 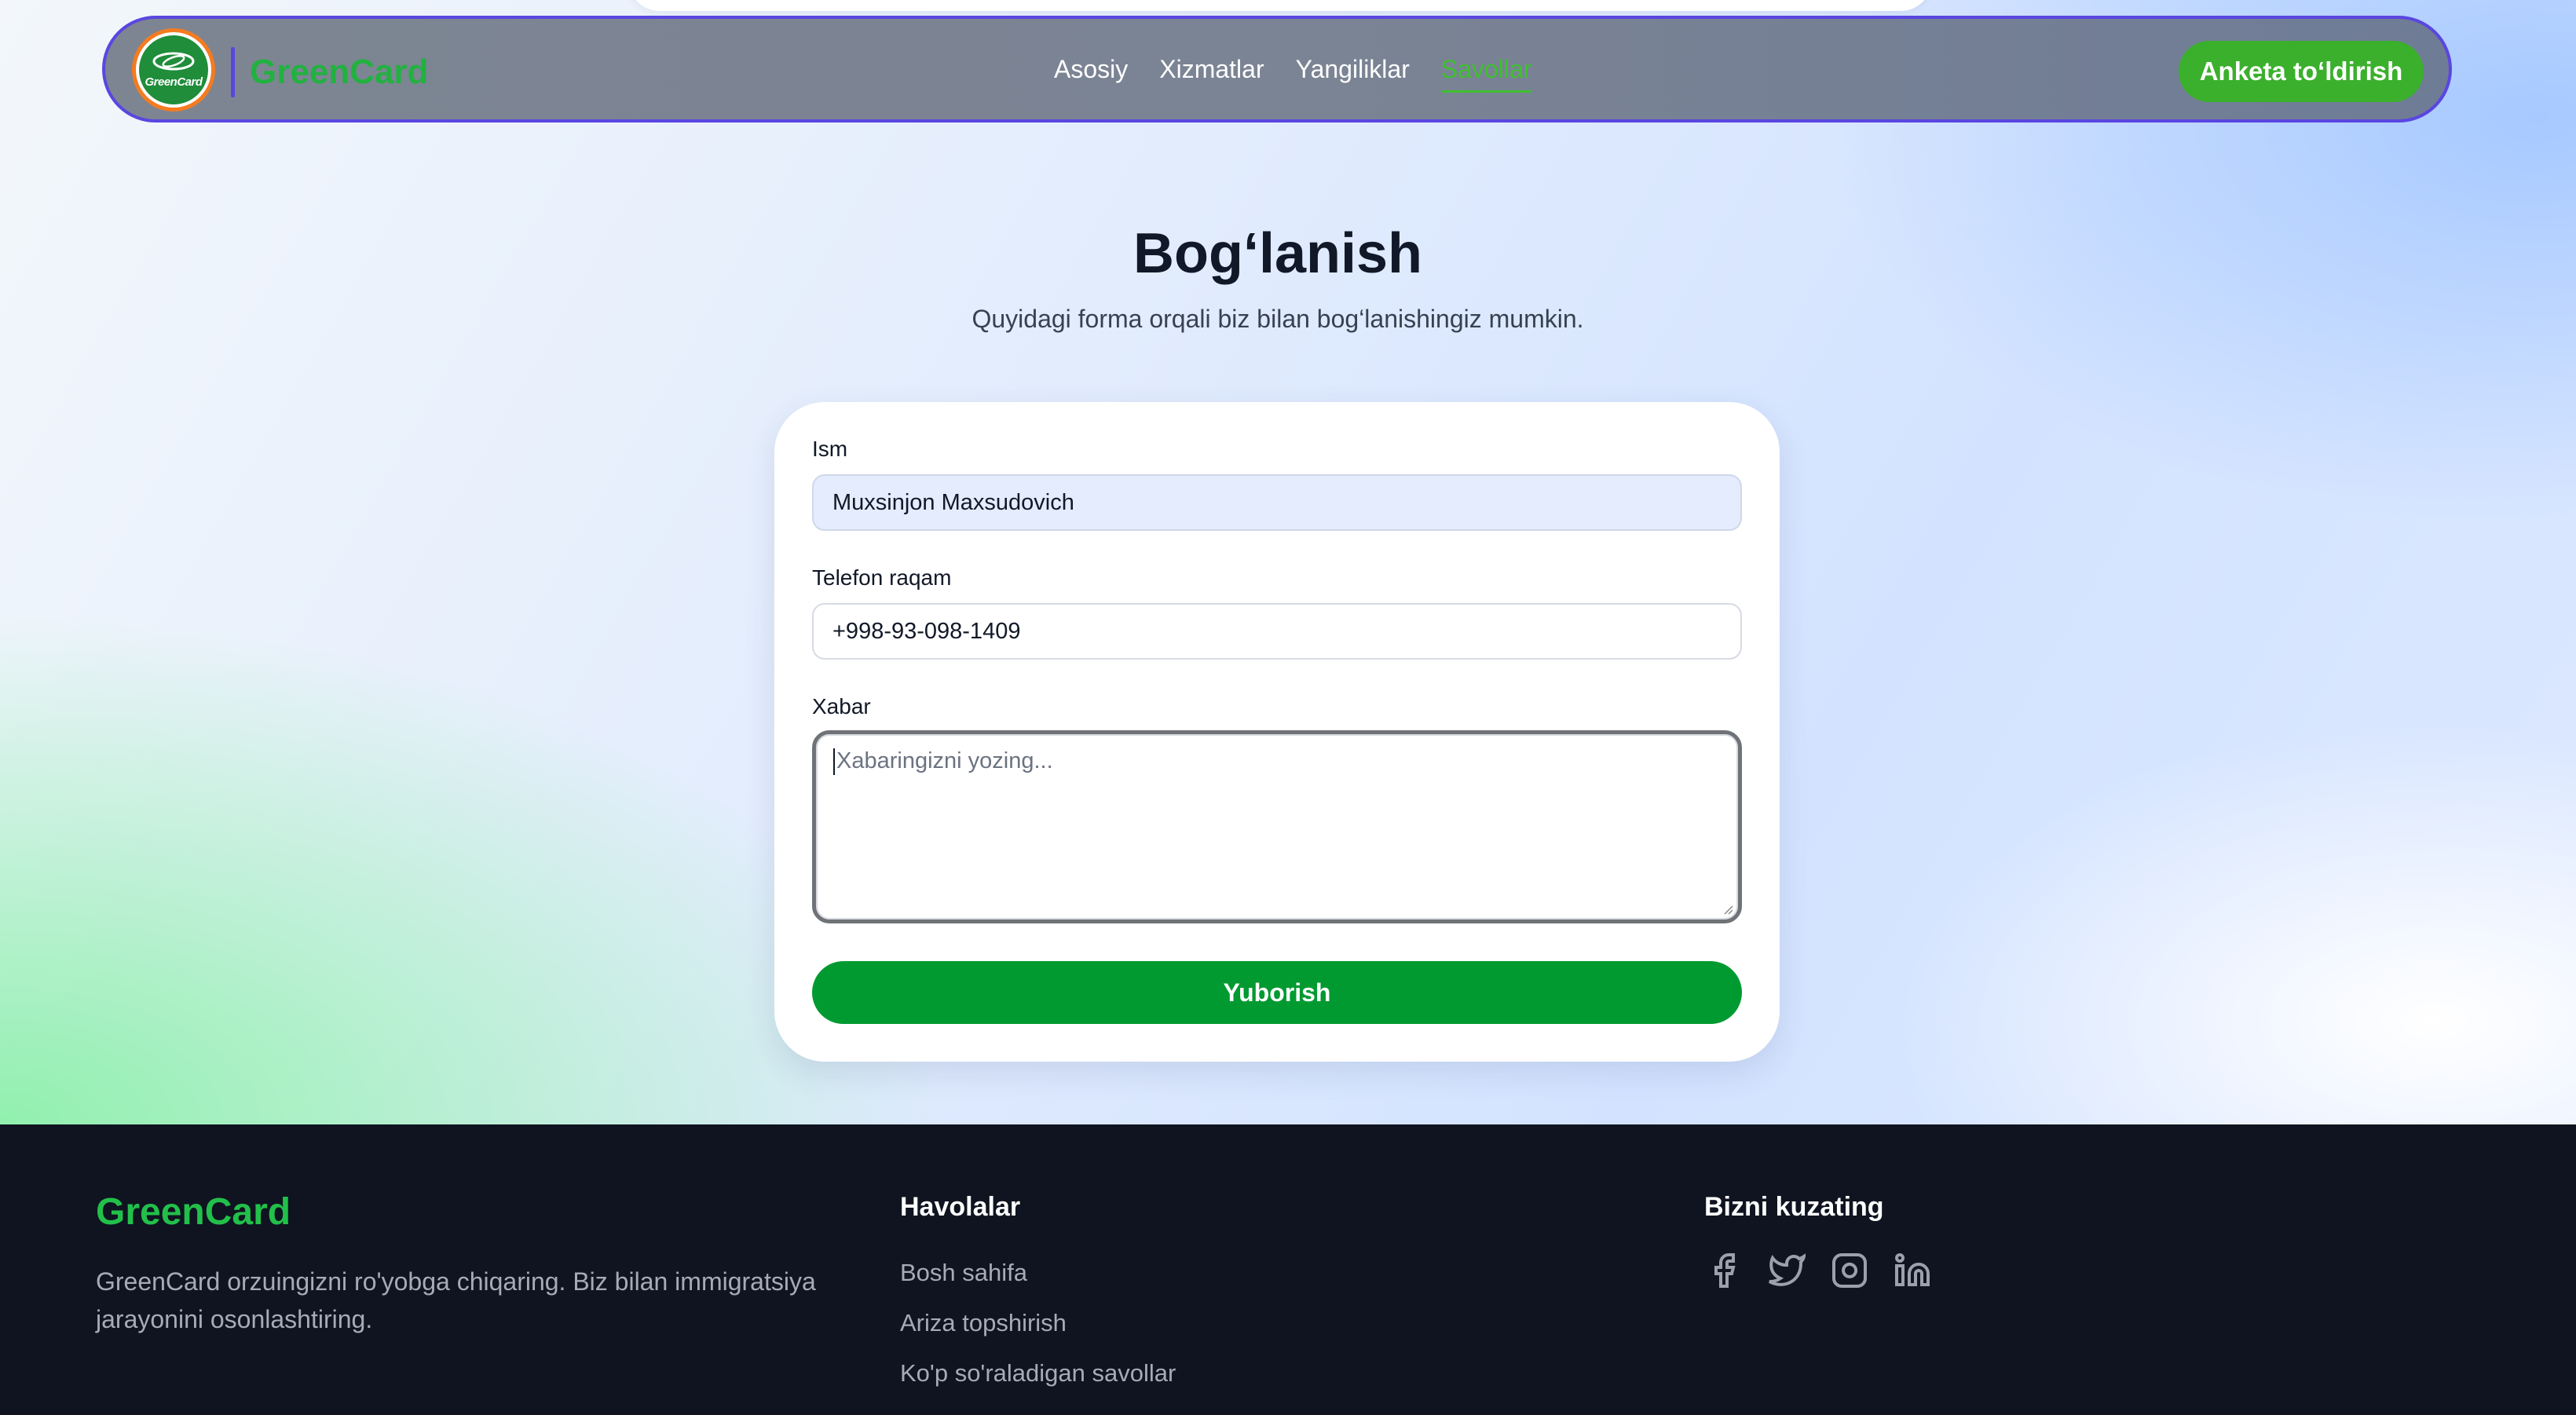 What do you see at coordinates (882, 577) in the screenshot?
I see `phone-label: Telefon raqam` at bounding box center [882, 577].